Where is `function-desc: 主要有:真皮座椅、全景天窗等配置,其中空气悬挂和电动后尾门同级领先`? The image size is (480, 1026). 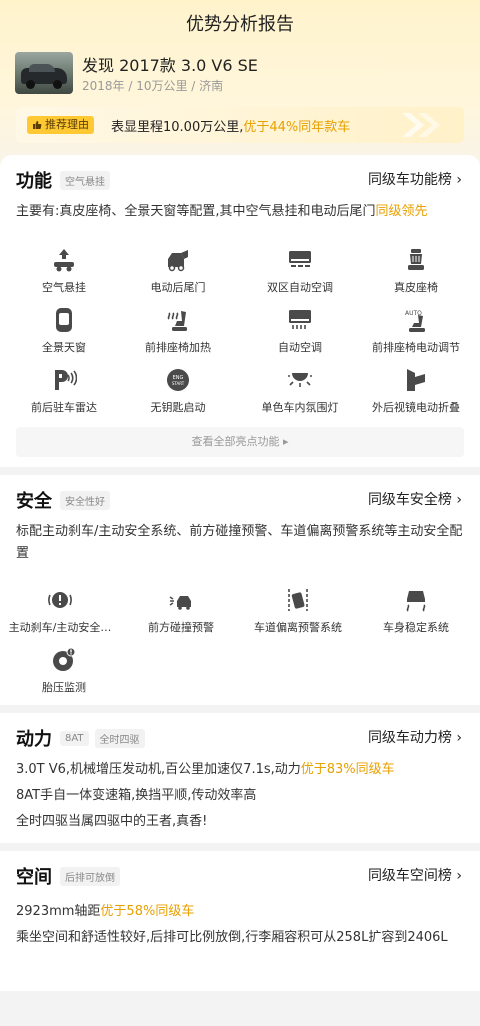
function-desc: 主要有:真皮座椅、全景天窗等配置,其中空气悬挂和电动后尾门同级领先 is located at coordinates (241, 212).